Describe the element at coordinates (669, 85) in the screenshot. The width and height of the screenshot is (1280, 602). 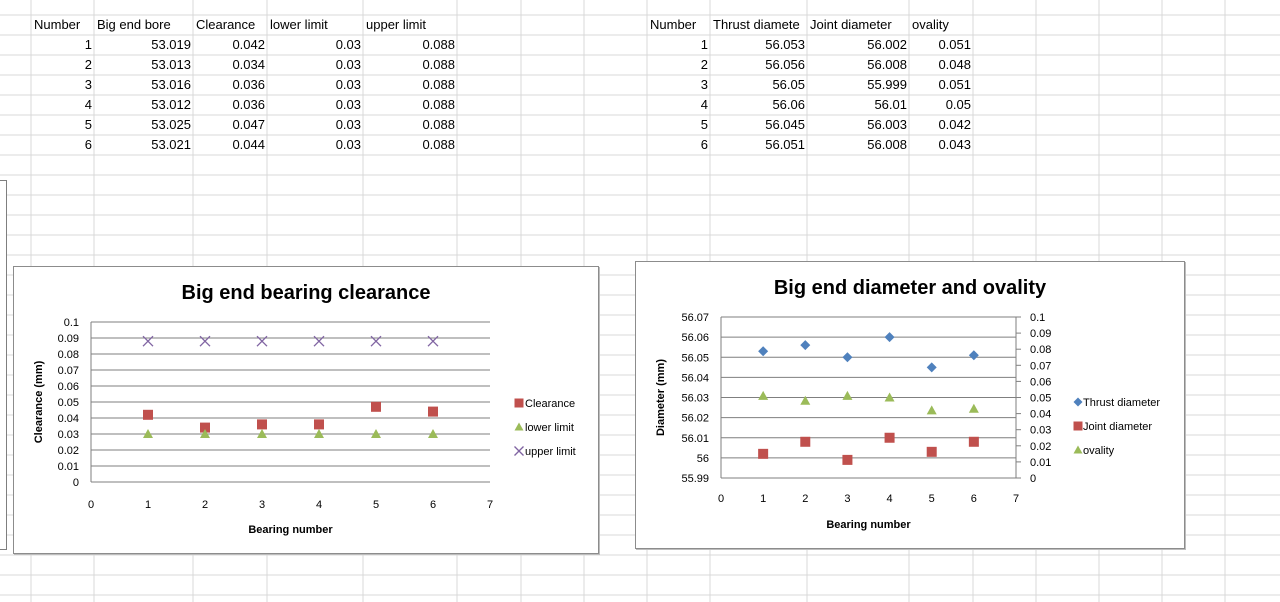
I see `table2-data-cell: 3` at that location.